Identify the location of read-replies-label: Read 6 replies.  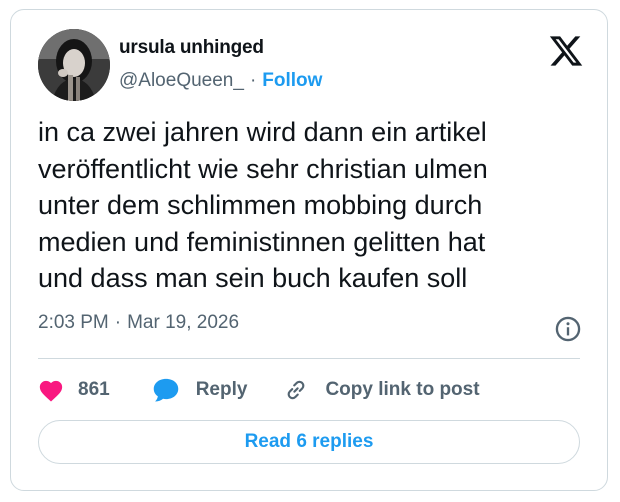
(309, 441).